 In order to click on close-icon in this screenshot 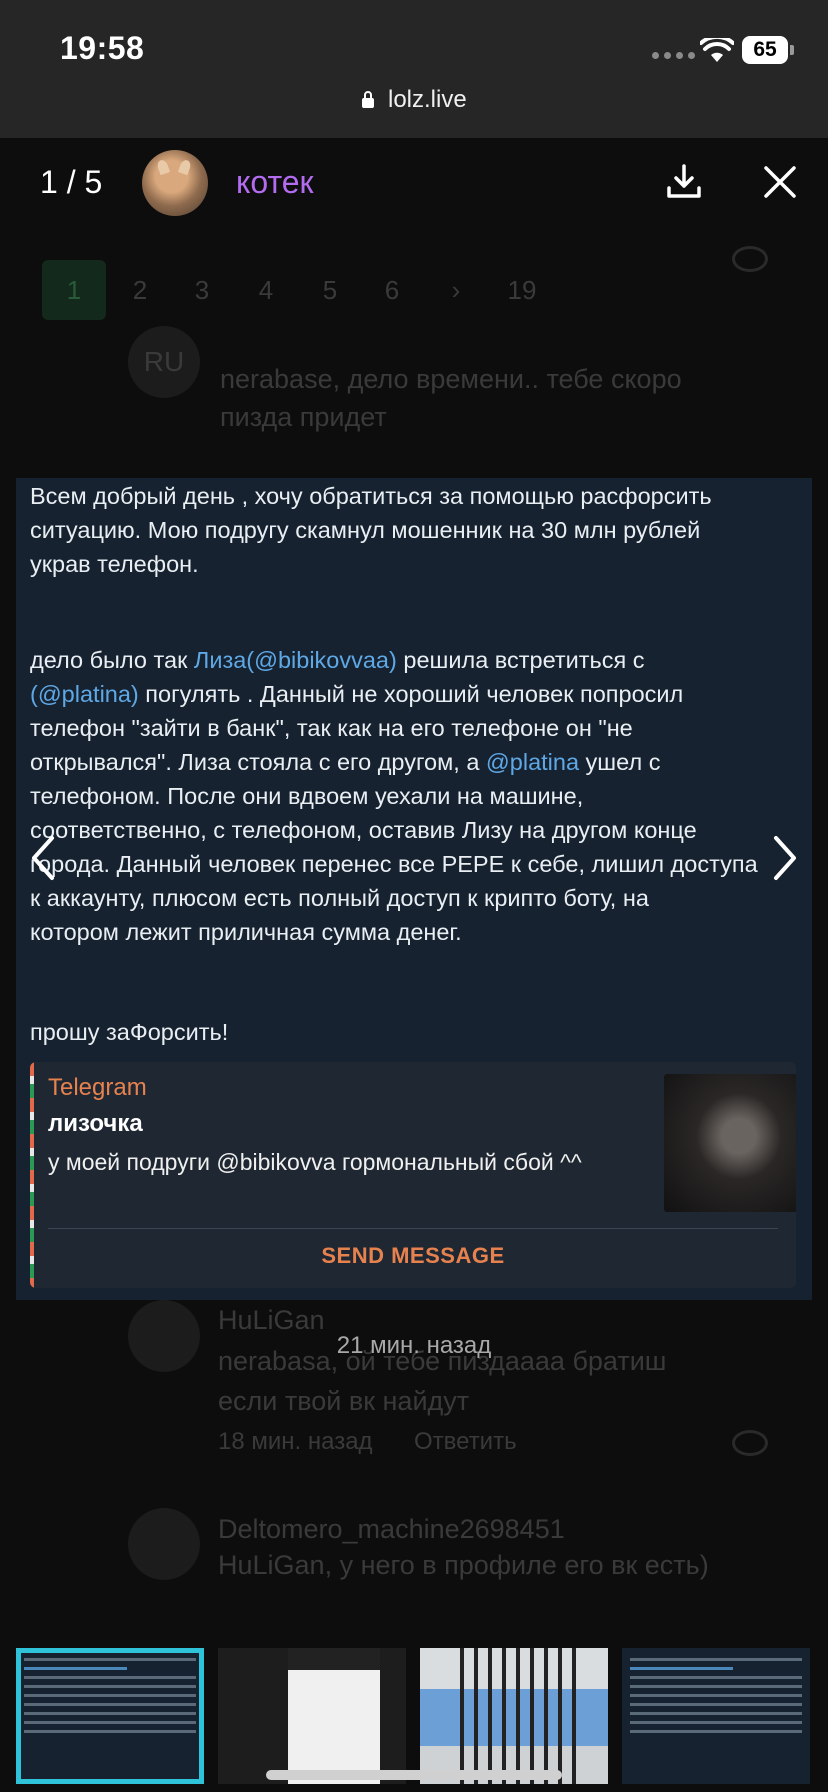, I will do `click(780, 182)`.